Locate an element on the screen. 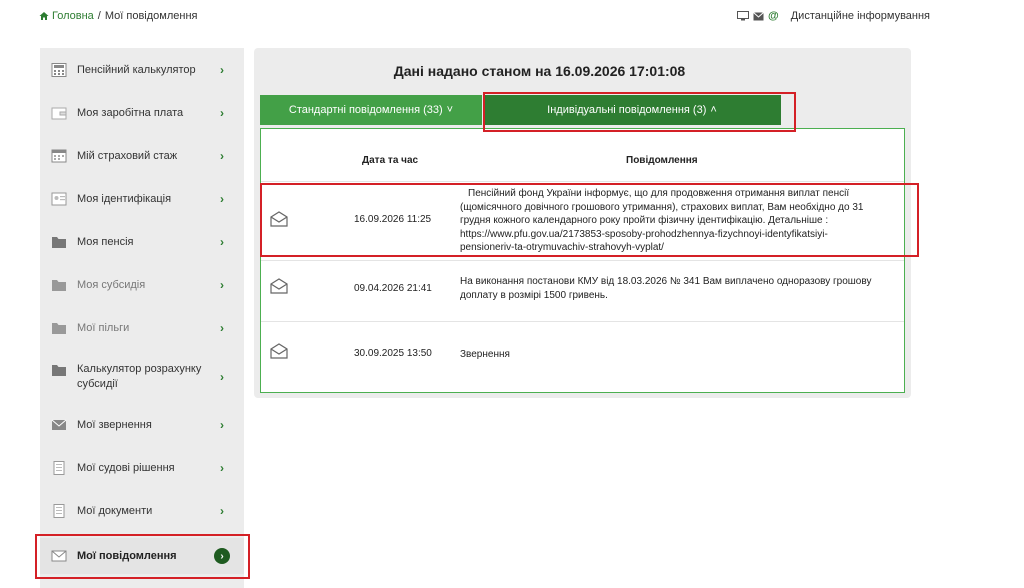  header-datetime: Дата та час is located at coordinates (390, 160).